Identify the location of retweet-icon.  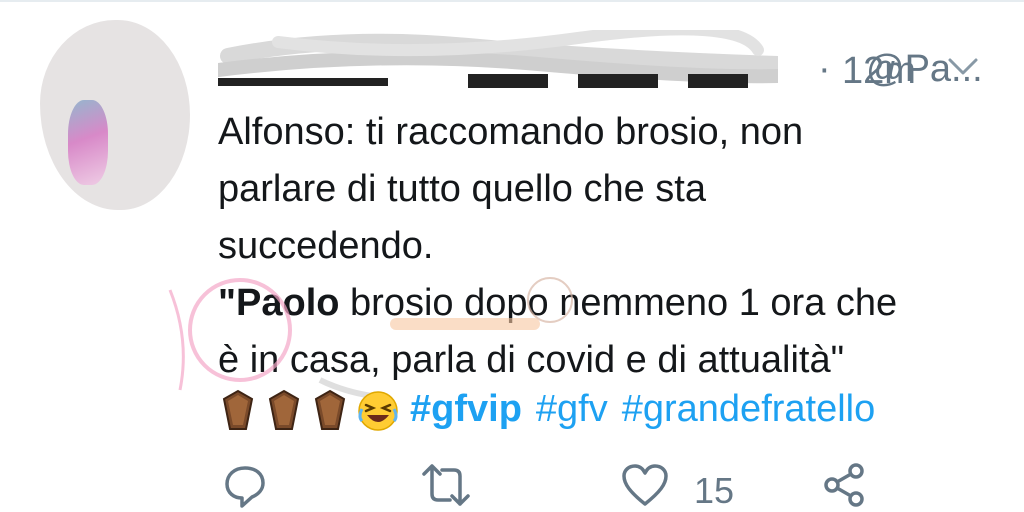
(446, 485).